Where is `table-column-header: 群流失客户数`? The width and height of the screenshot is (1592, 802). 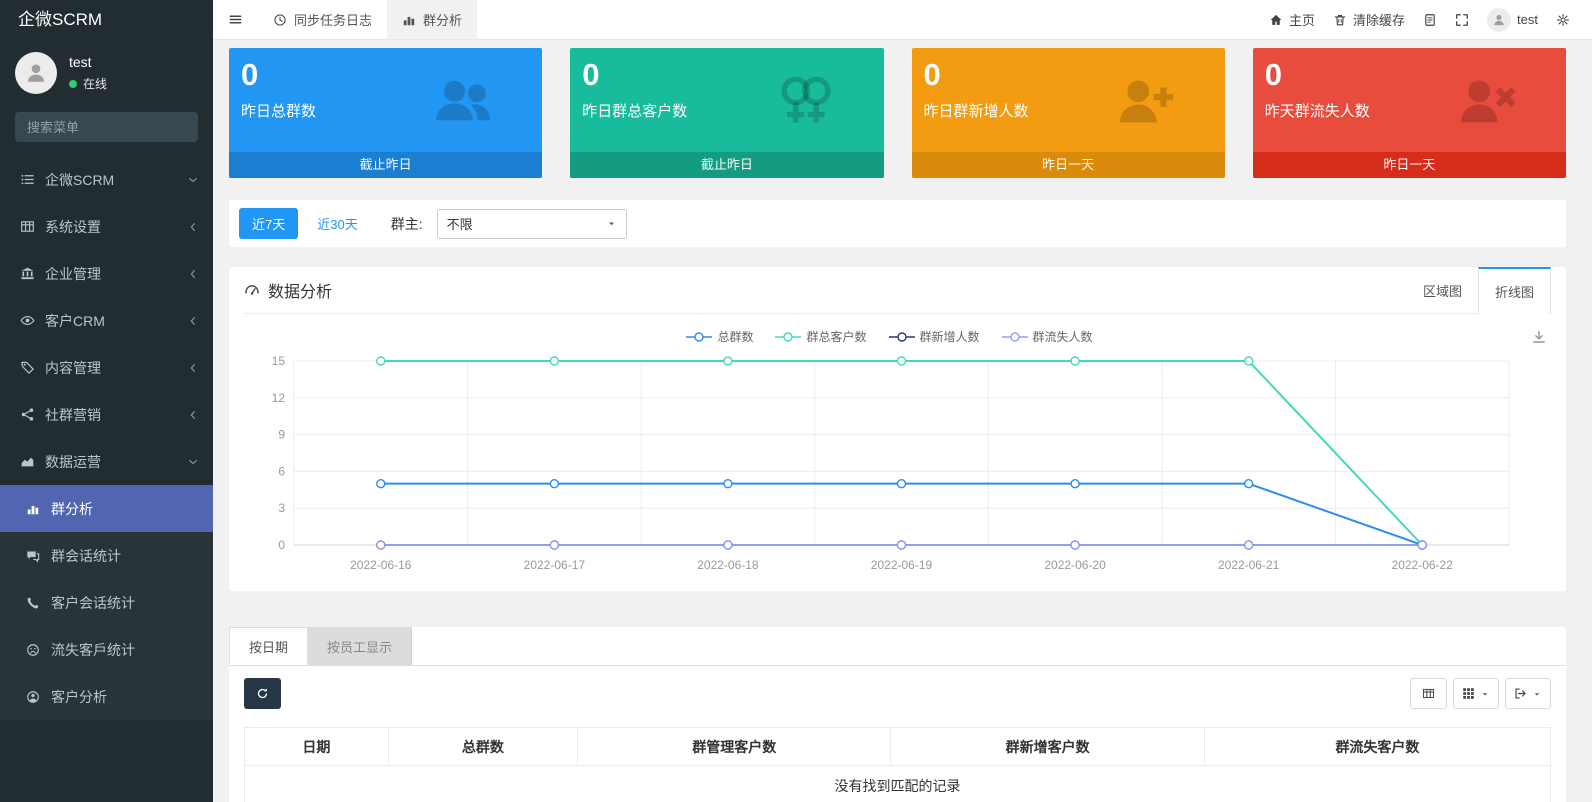 table-column-header: 群流失客户数 is located at coordinates (1377, 746).